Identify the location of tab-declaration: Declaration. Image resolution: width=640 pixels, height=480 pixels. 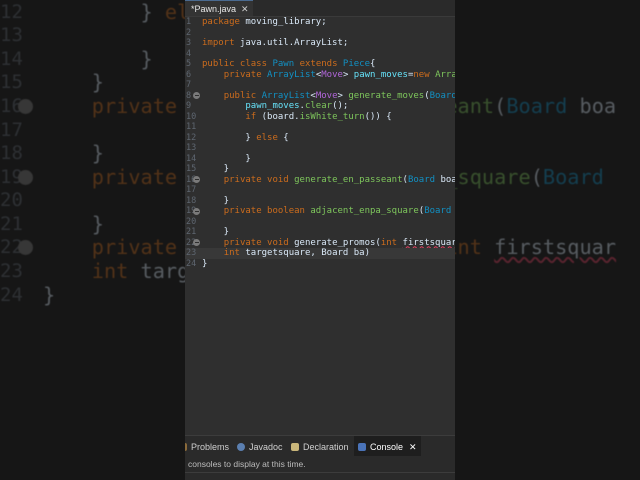
(320, 446).